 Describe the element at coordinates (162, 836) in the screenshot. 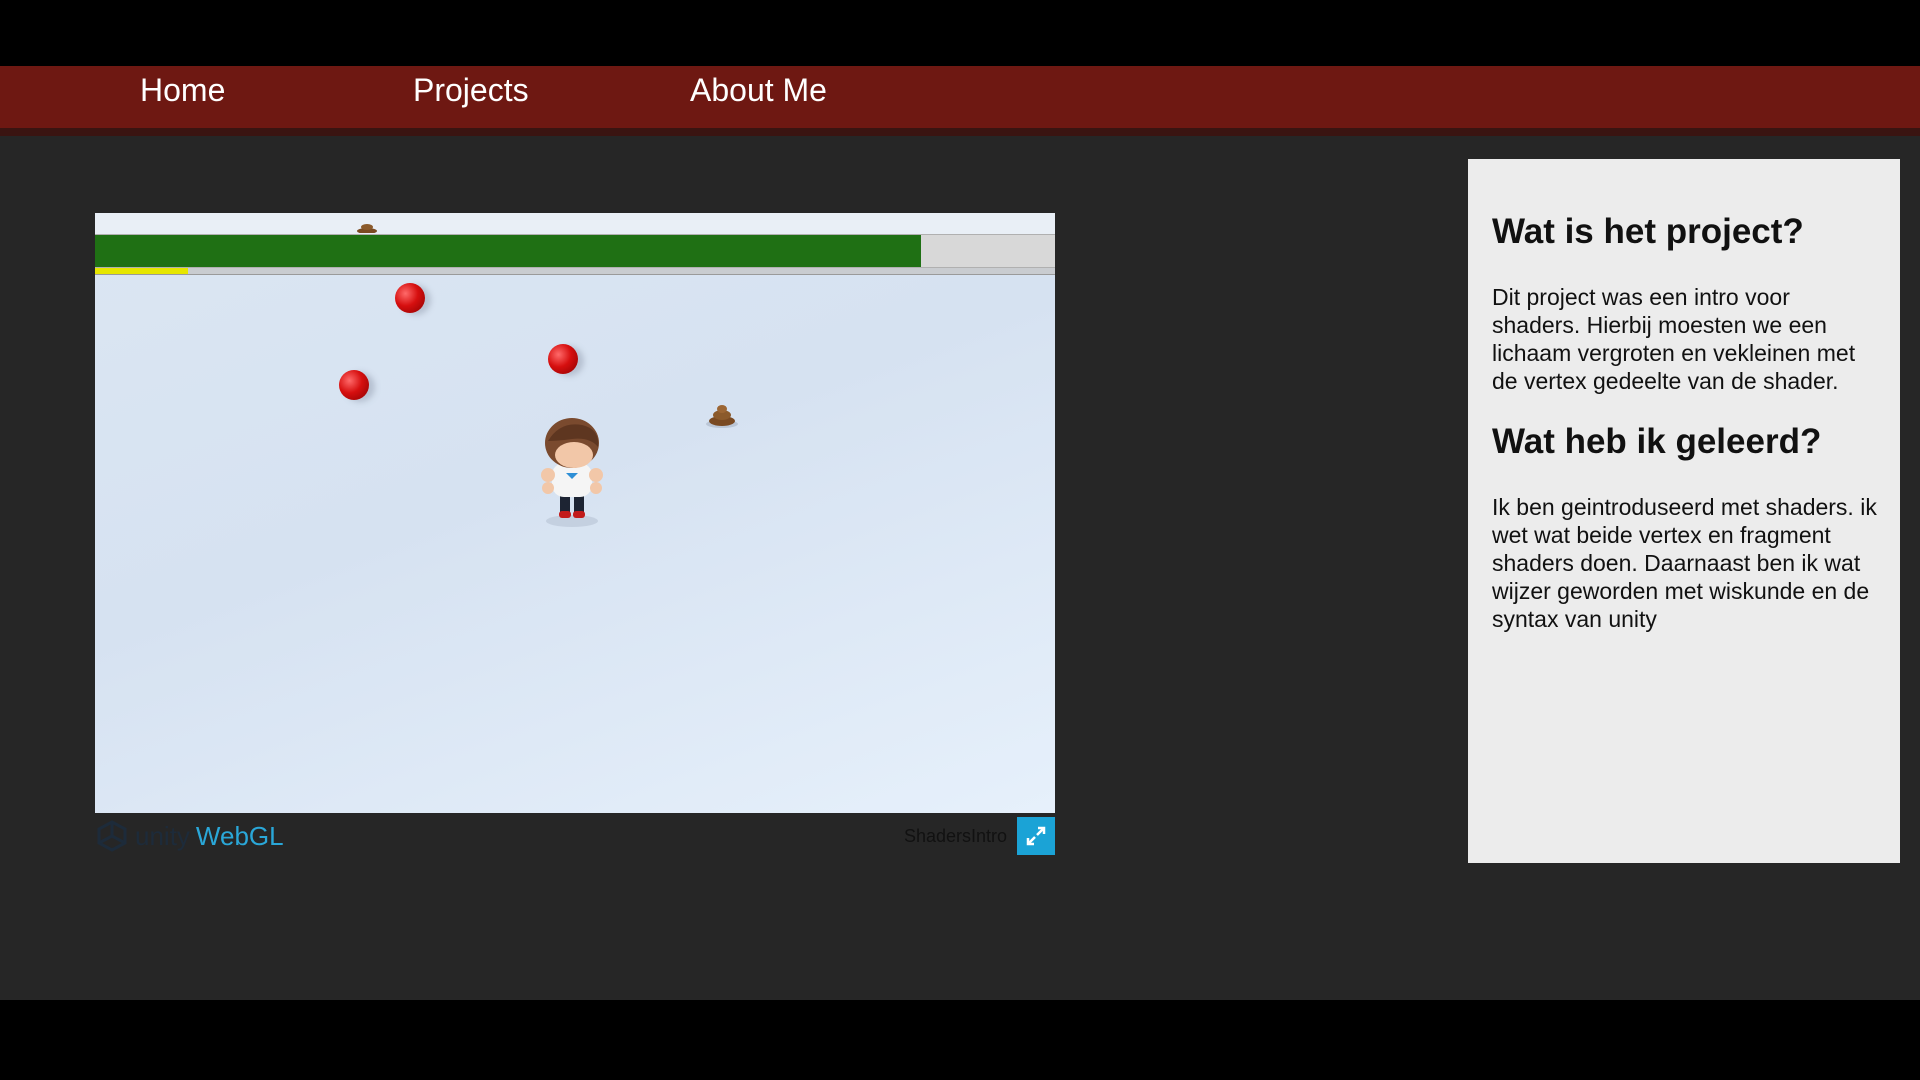

I see `unity-word: unity` at that location.